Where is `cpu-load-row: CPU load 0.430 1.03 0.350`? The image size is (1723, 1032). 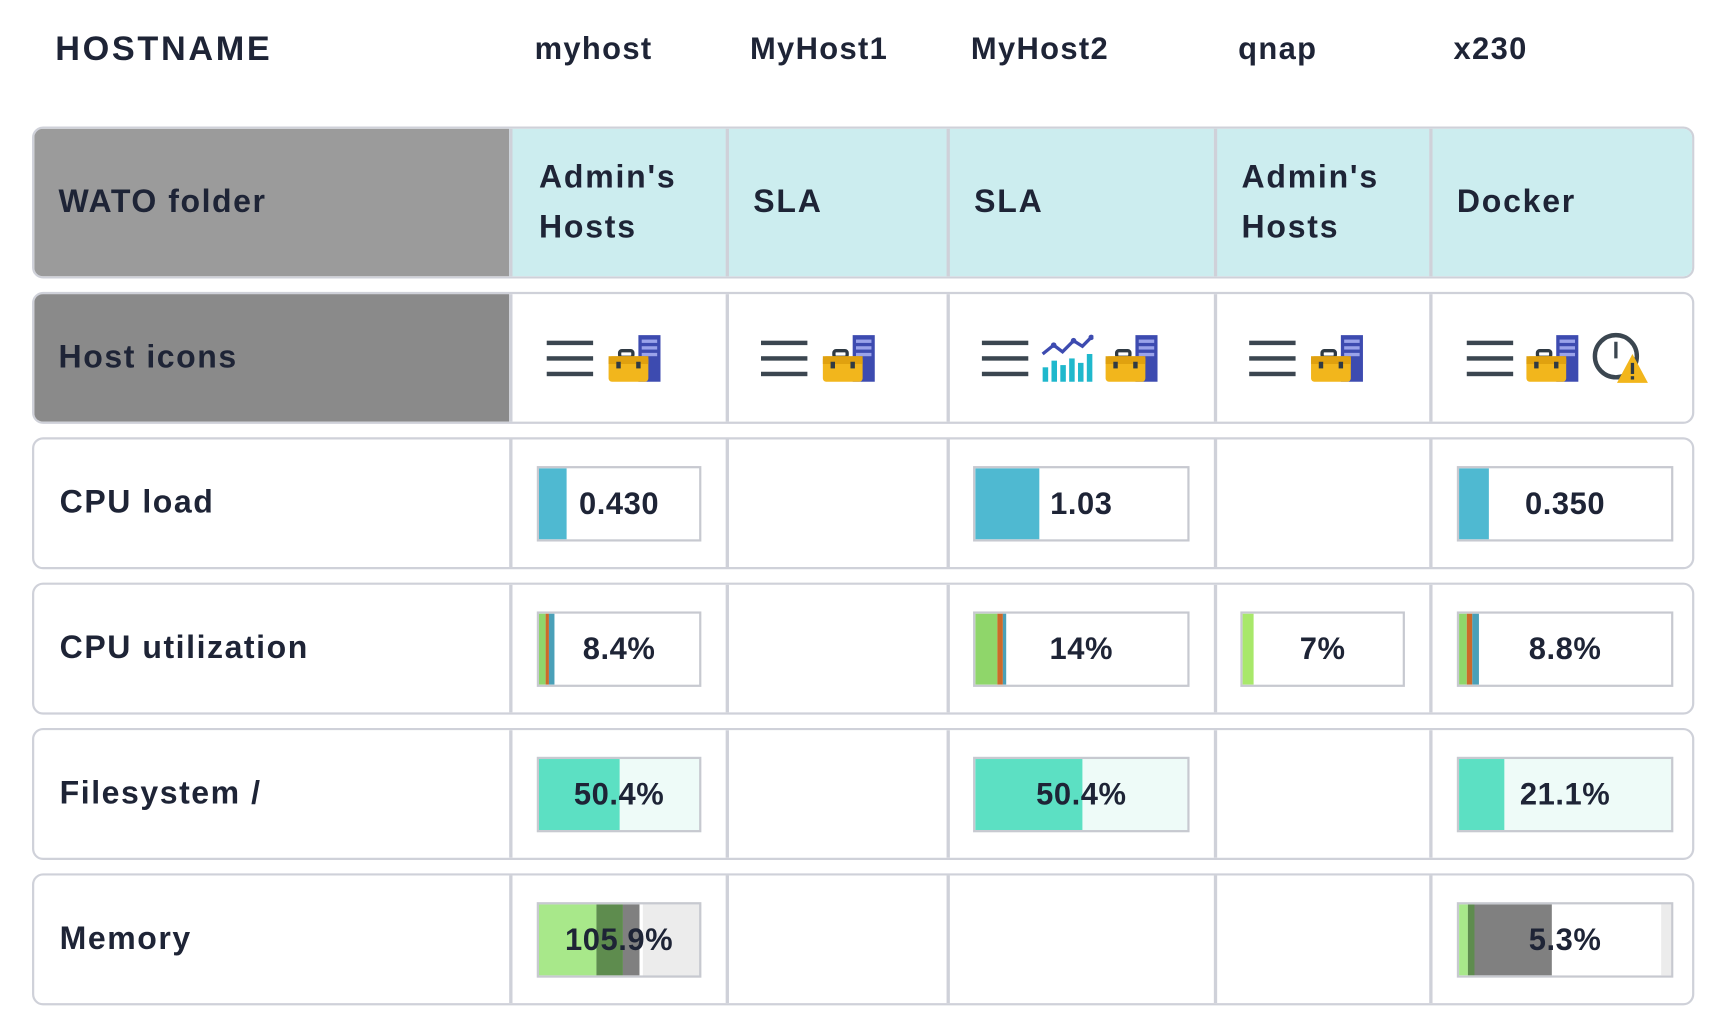 cpu-load-row: CPU load 0.430 1.03 0.350 is located at coordinates (863, 503).